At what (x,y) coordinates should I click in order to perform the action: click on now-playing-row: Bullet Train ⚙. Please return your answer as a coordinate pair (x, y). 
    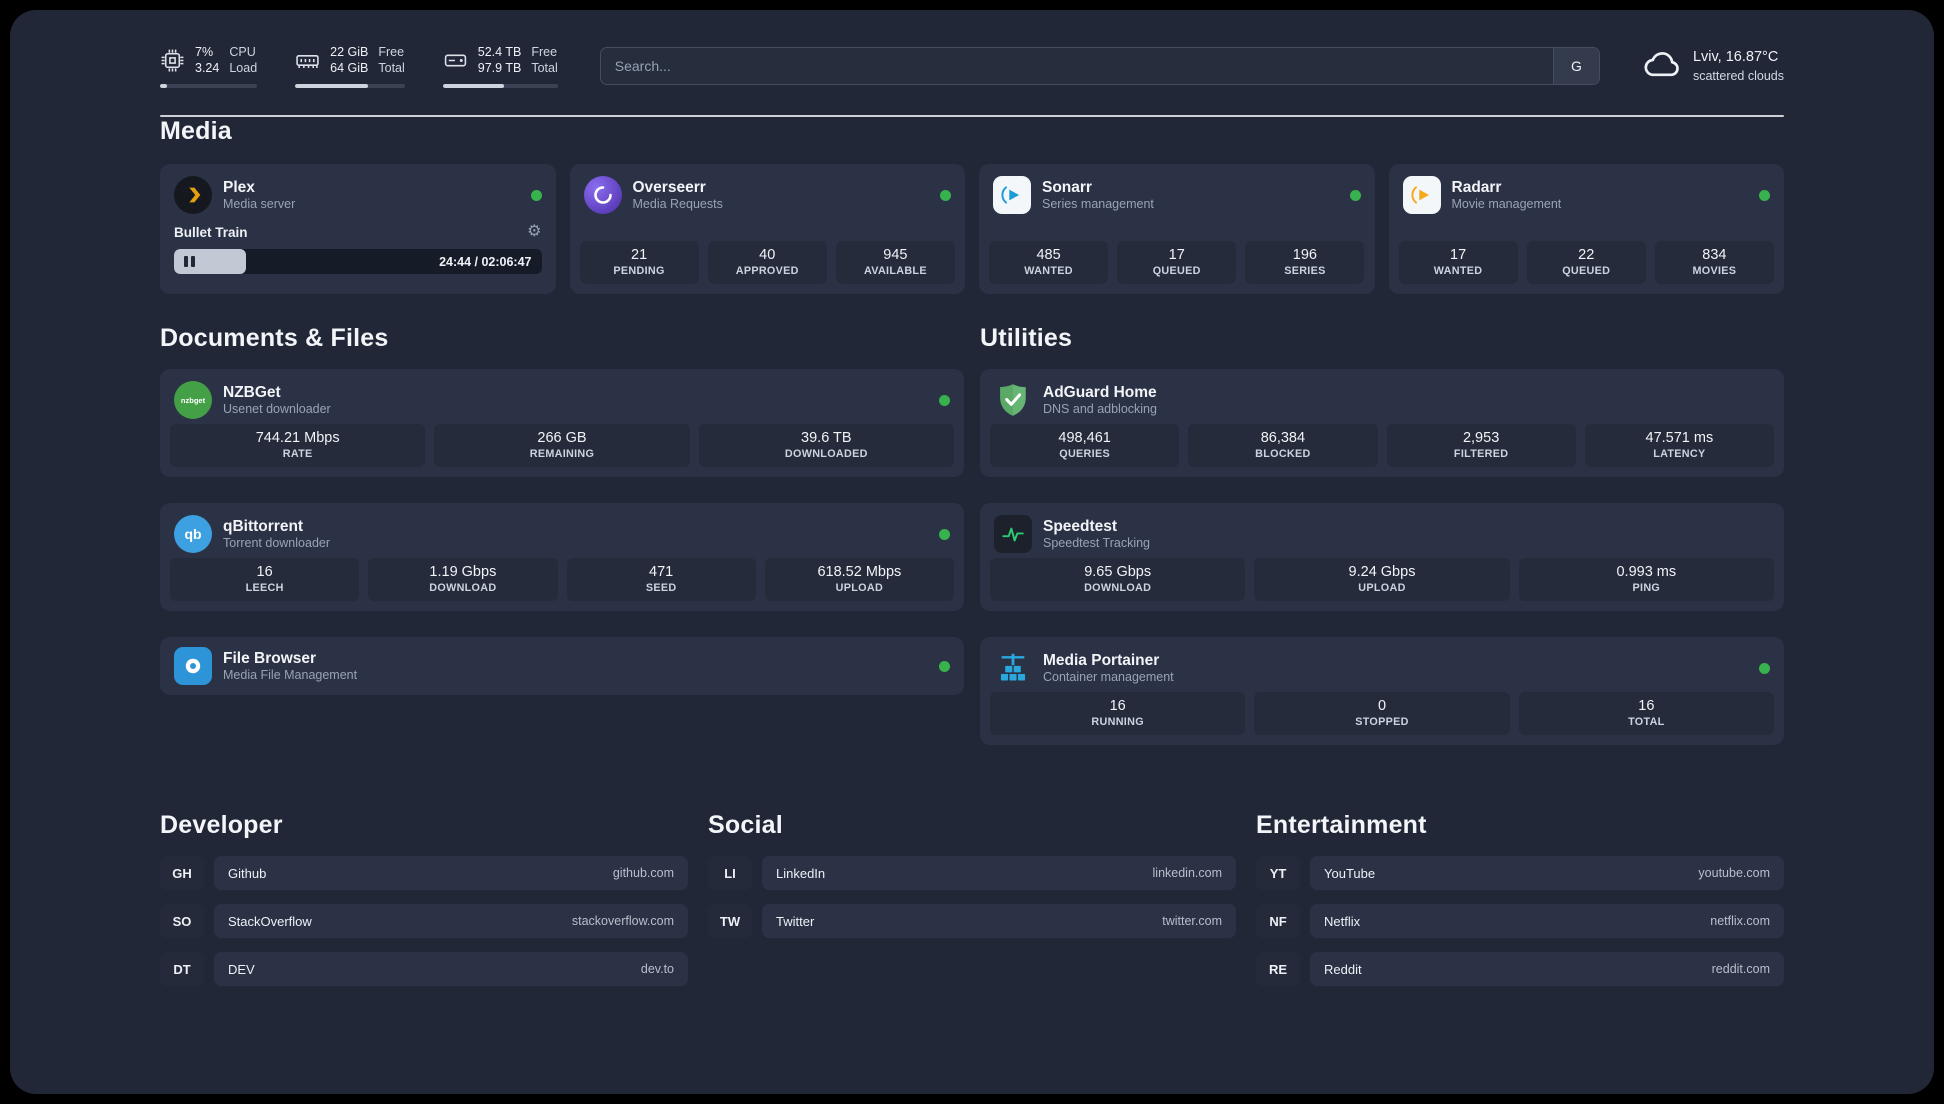
    Looking at the image, I should click on (358, 232).